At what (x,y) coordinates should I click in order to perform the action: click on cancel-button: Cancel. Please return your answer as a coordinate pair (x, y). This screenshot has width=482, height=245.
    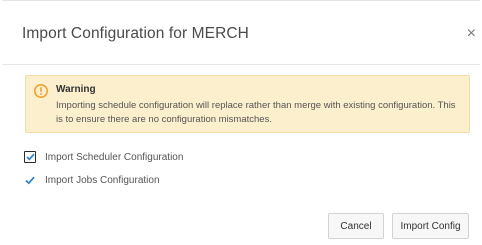
    Looking at the image, I should click on (356, 226).